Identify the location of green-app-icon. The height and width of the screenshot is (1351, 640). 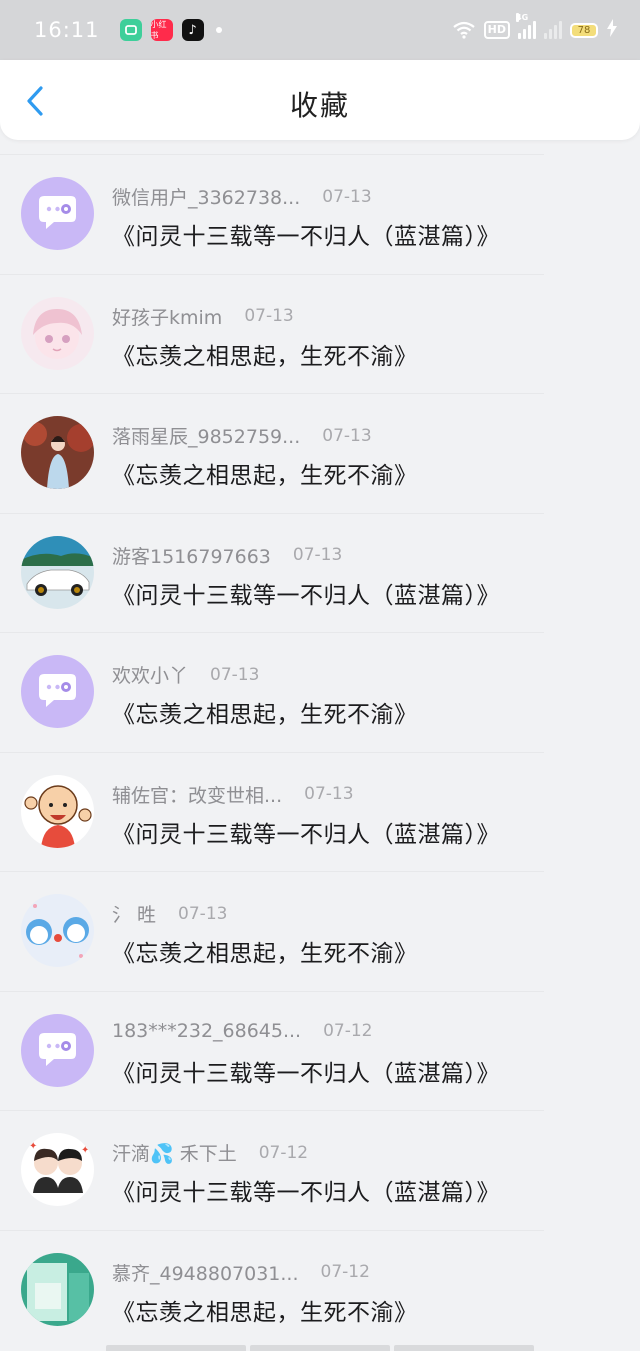
(130, 30).